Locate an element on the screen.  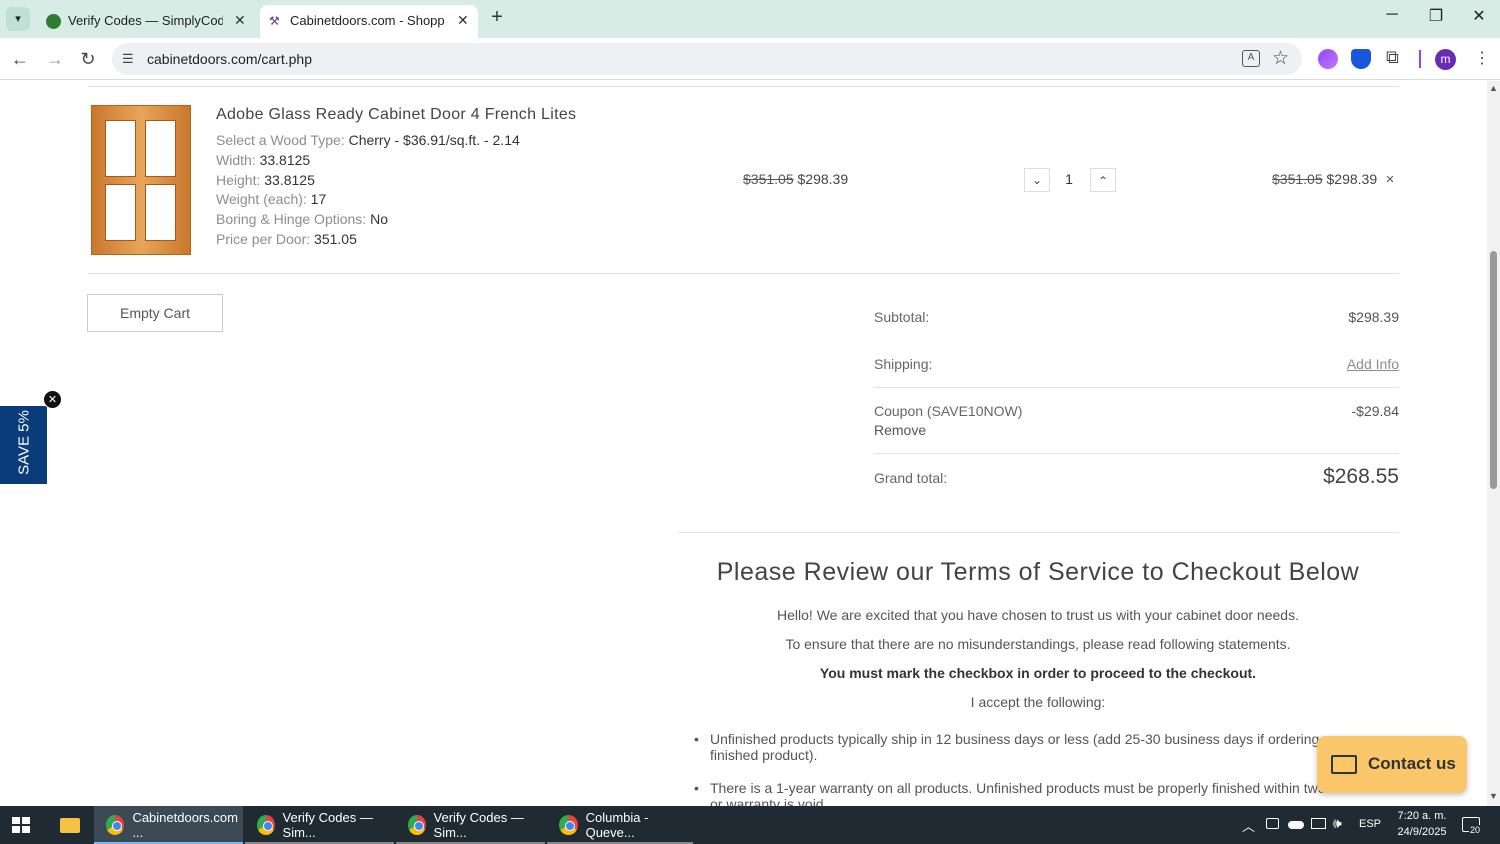
address-bar: ☰ cabinetdoors.com/cart.php A ☆ is located at coordinates (707, 59).